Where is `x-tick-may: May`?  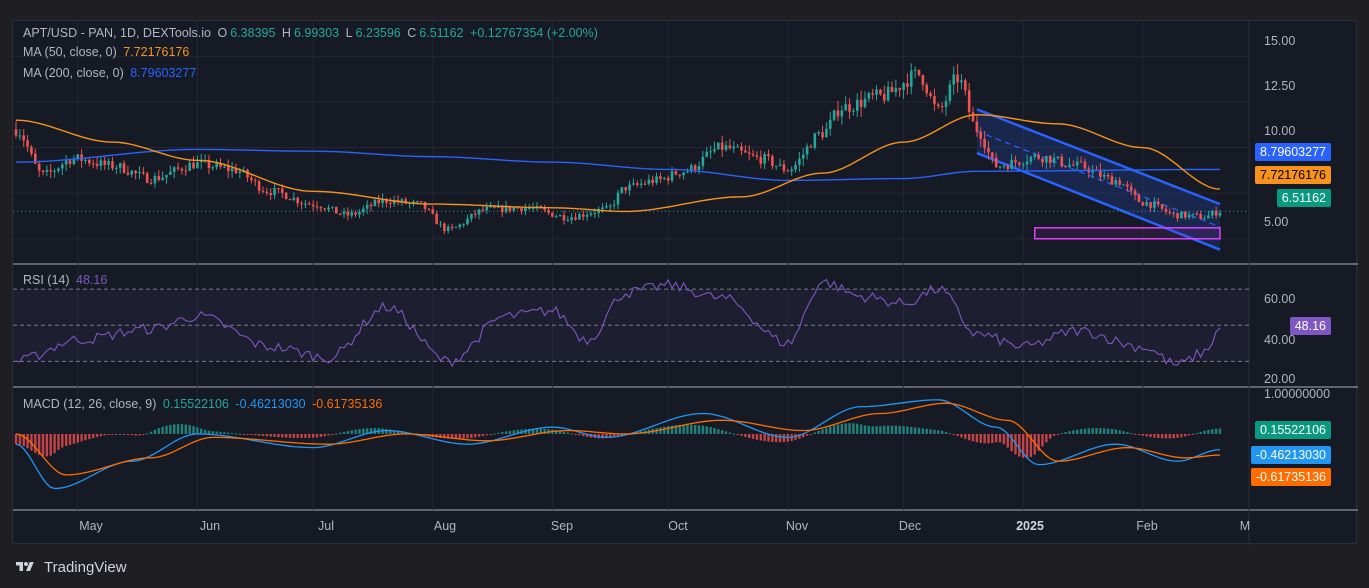
x-tick-may: May is located at coordinates (91, 526).